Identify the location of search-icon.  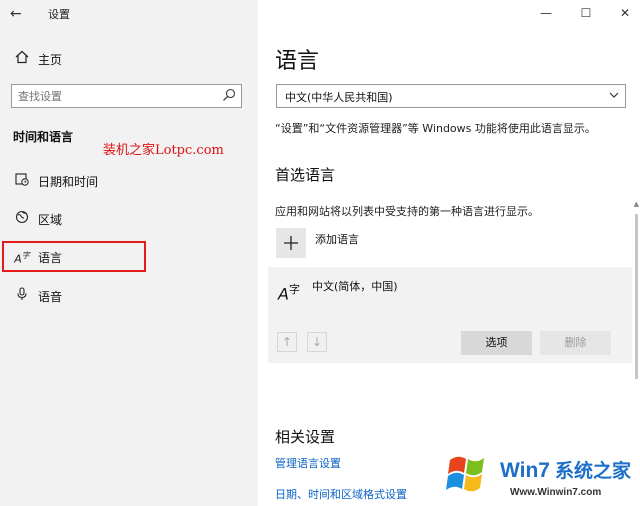
(229, 95).